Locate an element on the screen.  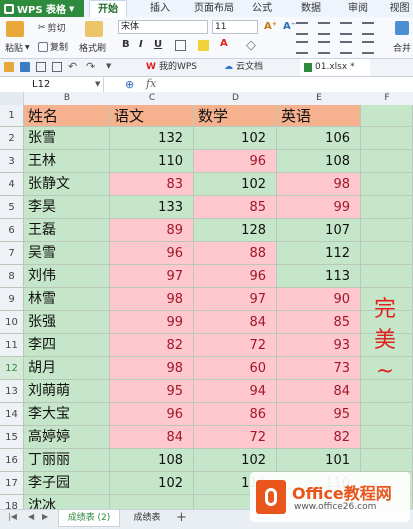
table-cell: 97 is located at coordinates (235, 299).